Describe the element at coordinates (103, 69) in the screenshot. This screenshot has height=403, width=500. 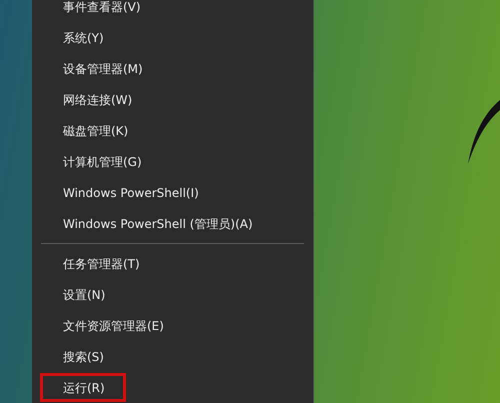
I see `menu-item: 设备管理器(M)` at that location.